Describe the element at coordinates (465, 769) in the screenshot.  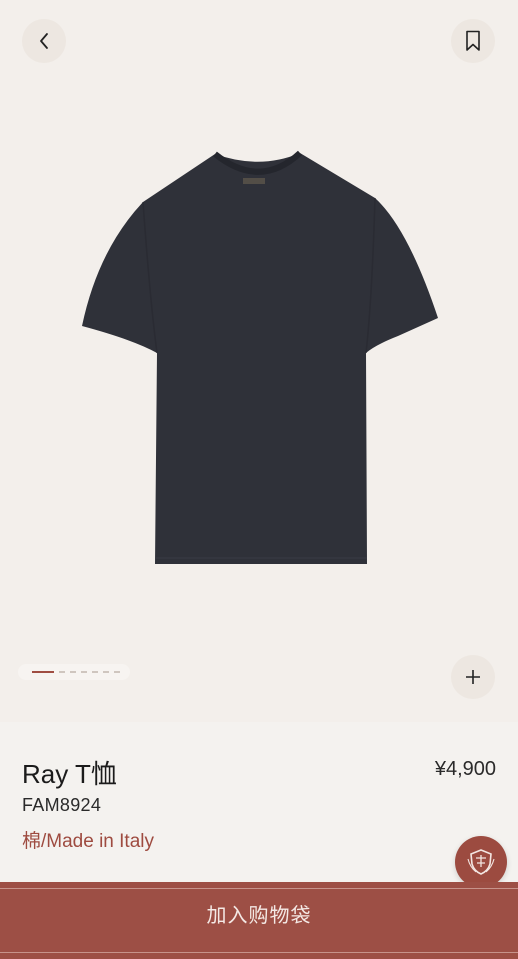
I see `product-price: ¥4,900` at that location.